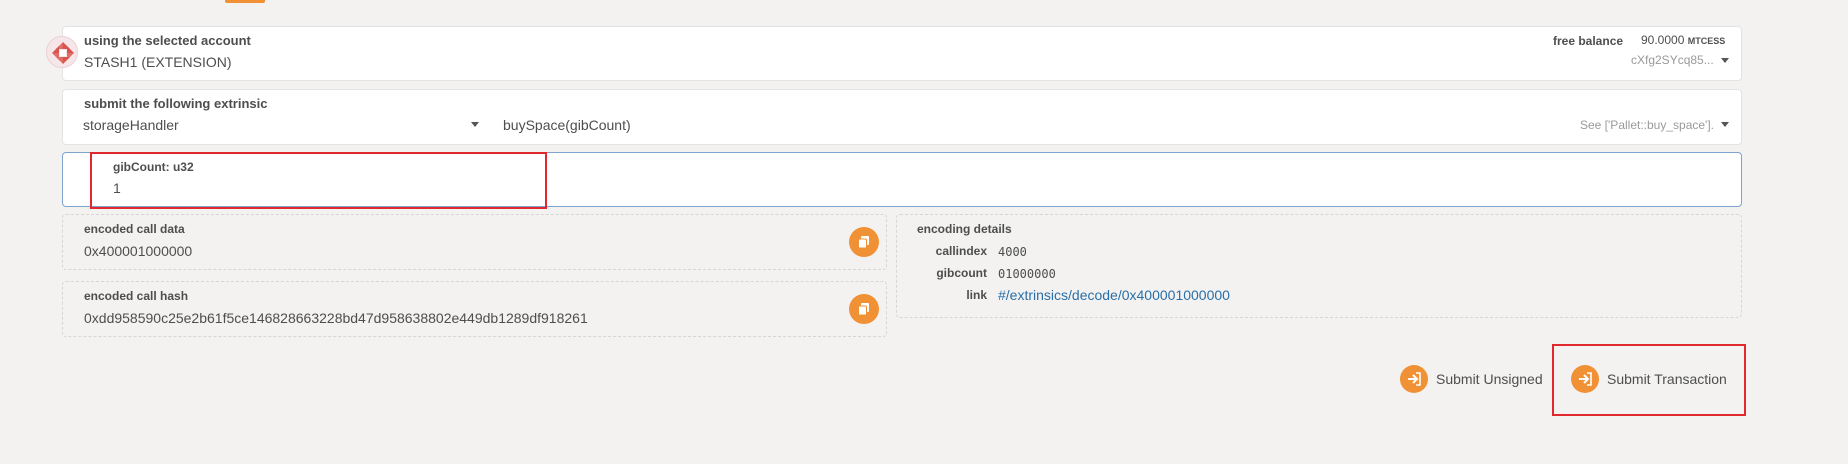 The height and width of the screenshot is (464, 1848). I want to click on account-identicon-icon, so click(62, 52).